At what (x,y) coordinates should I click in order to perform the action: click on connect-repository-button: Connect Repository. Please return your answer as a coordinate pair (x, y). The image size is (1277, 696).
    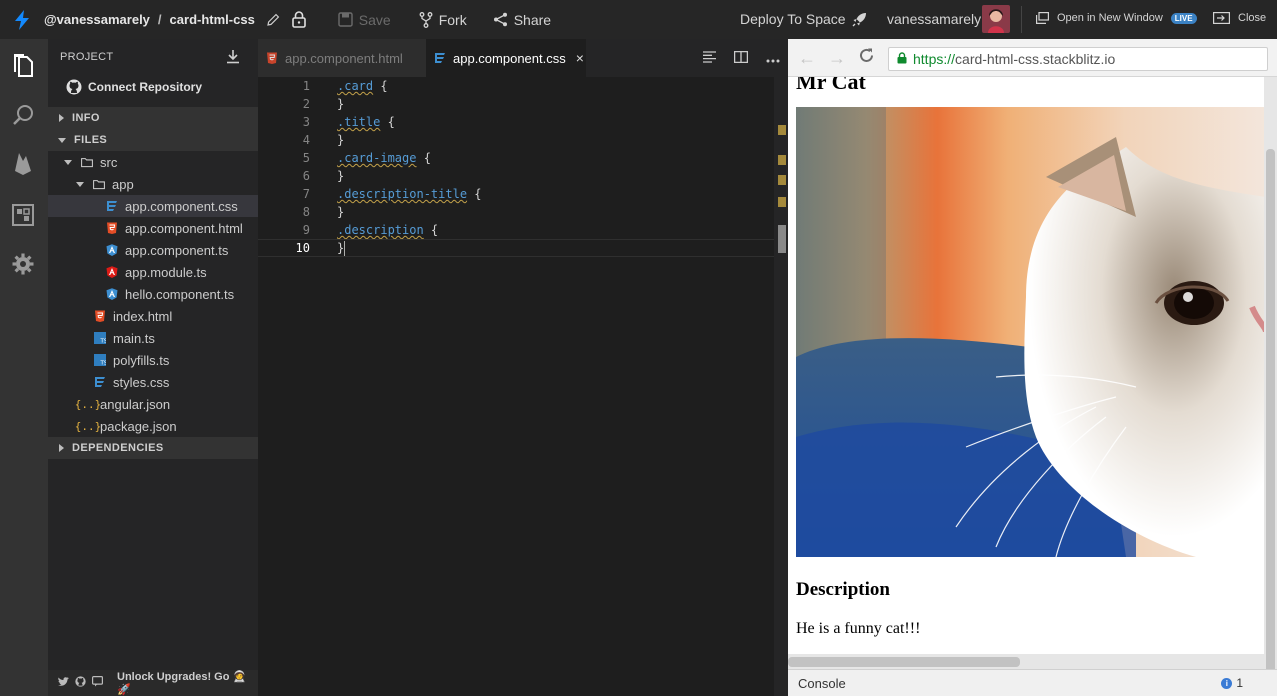
    Looking at the image, I should click on (153, 87).